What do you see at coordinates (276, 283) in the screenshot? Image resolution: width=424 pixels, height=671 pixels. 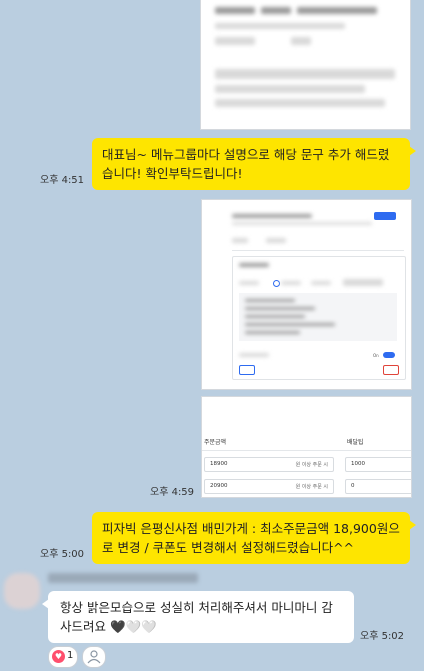 I see `radio-icon` at bounding box center [276, 283].